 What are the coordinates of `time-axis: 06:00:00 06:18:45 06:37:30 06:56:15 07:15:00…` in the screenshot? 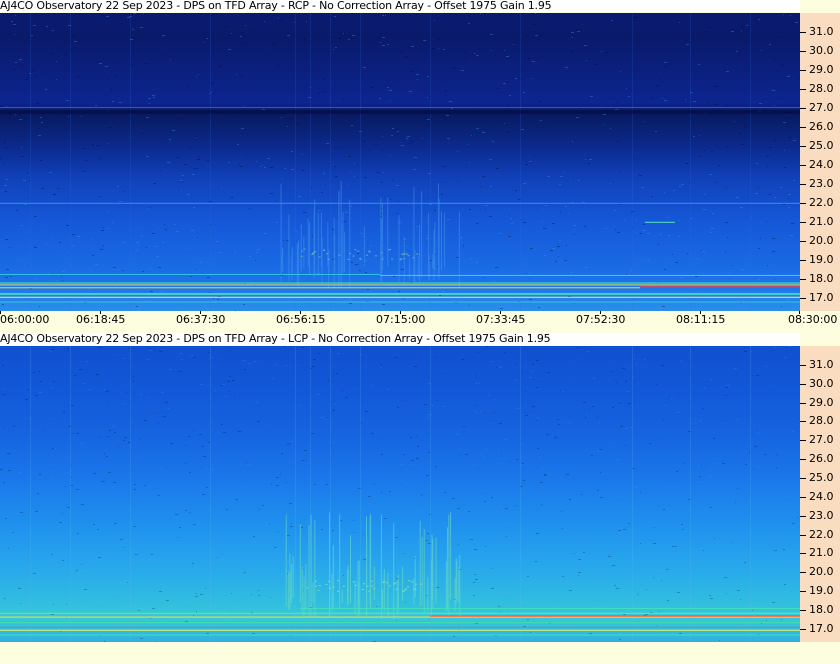 It's located at (420, 319).